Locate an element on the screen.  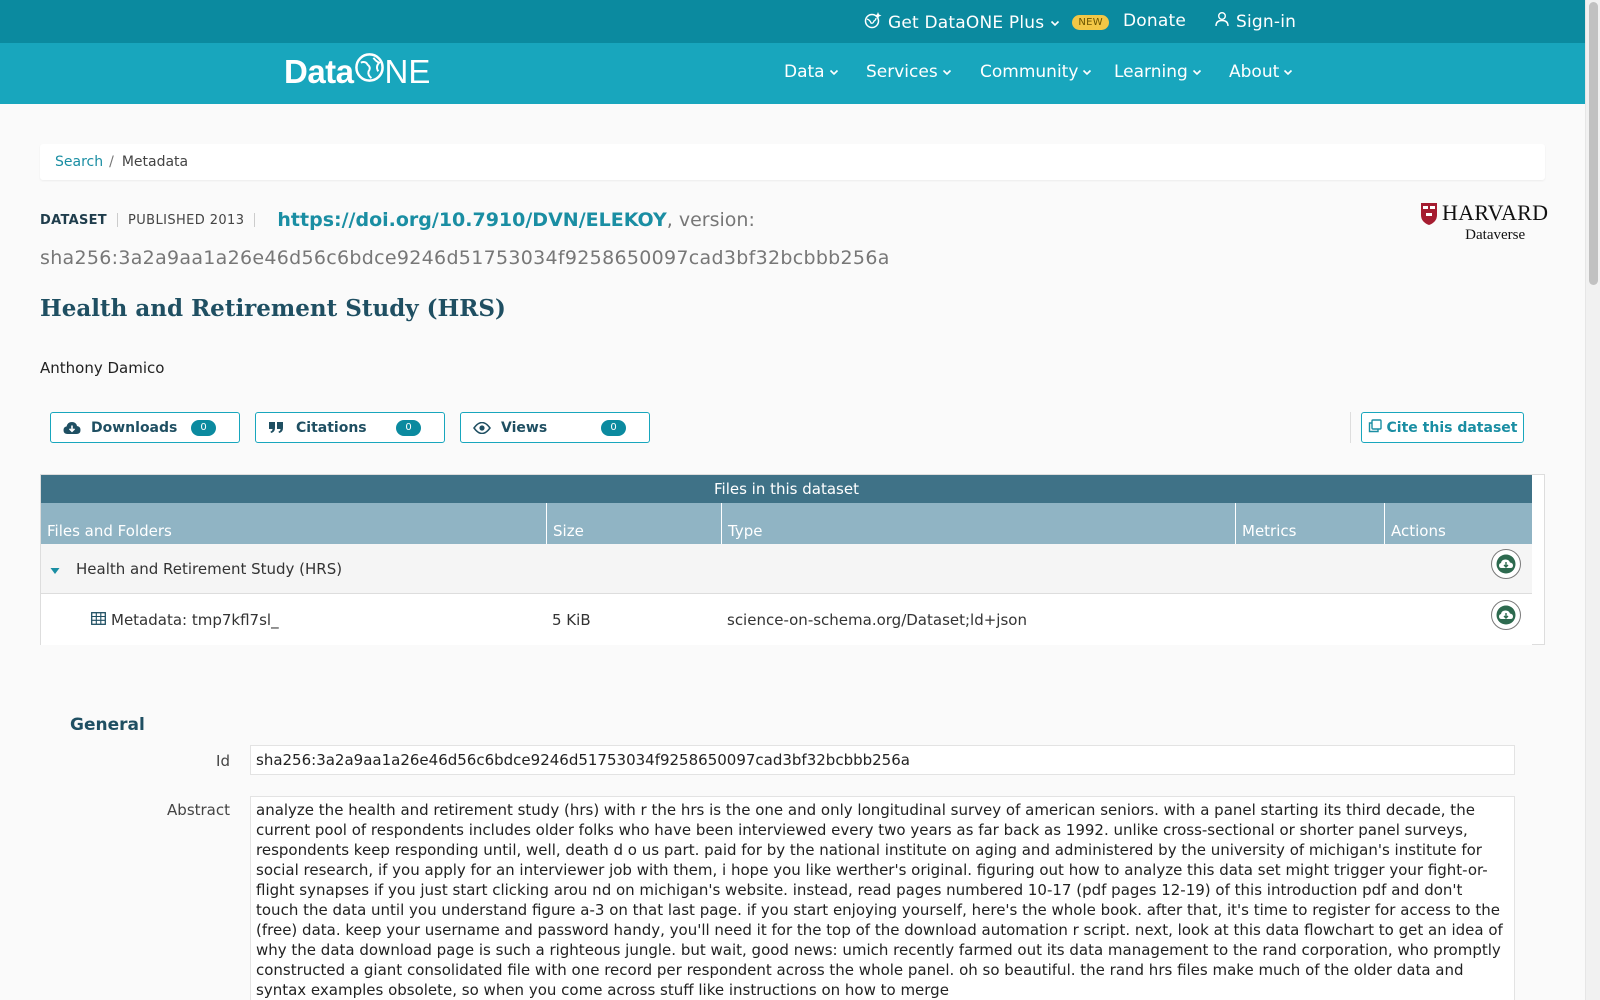
breadcrumb-search-link: Search is located at coordinates (79, 162).